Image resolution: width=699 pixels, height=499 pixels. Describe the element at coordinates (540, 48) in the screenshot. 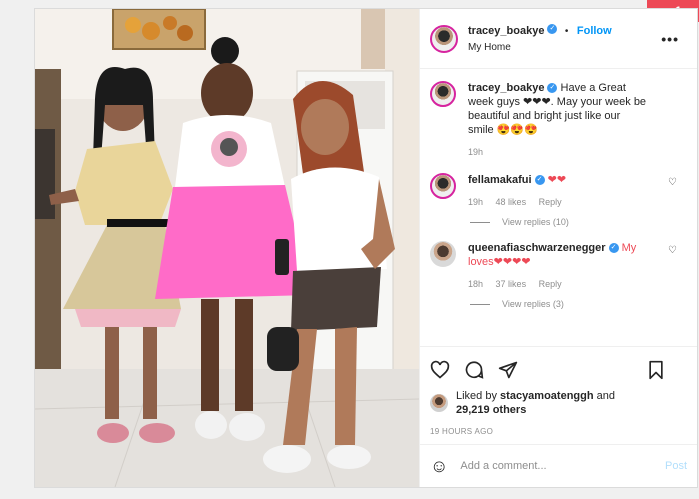

I see `location-link: My Home` at that location.